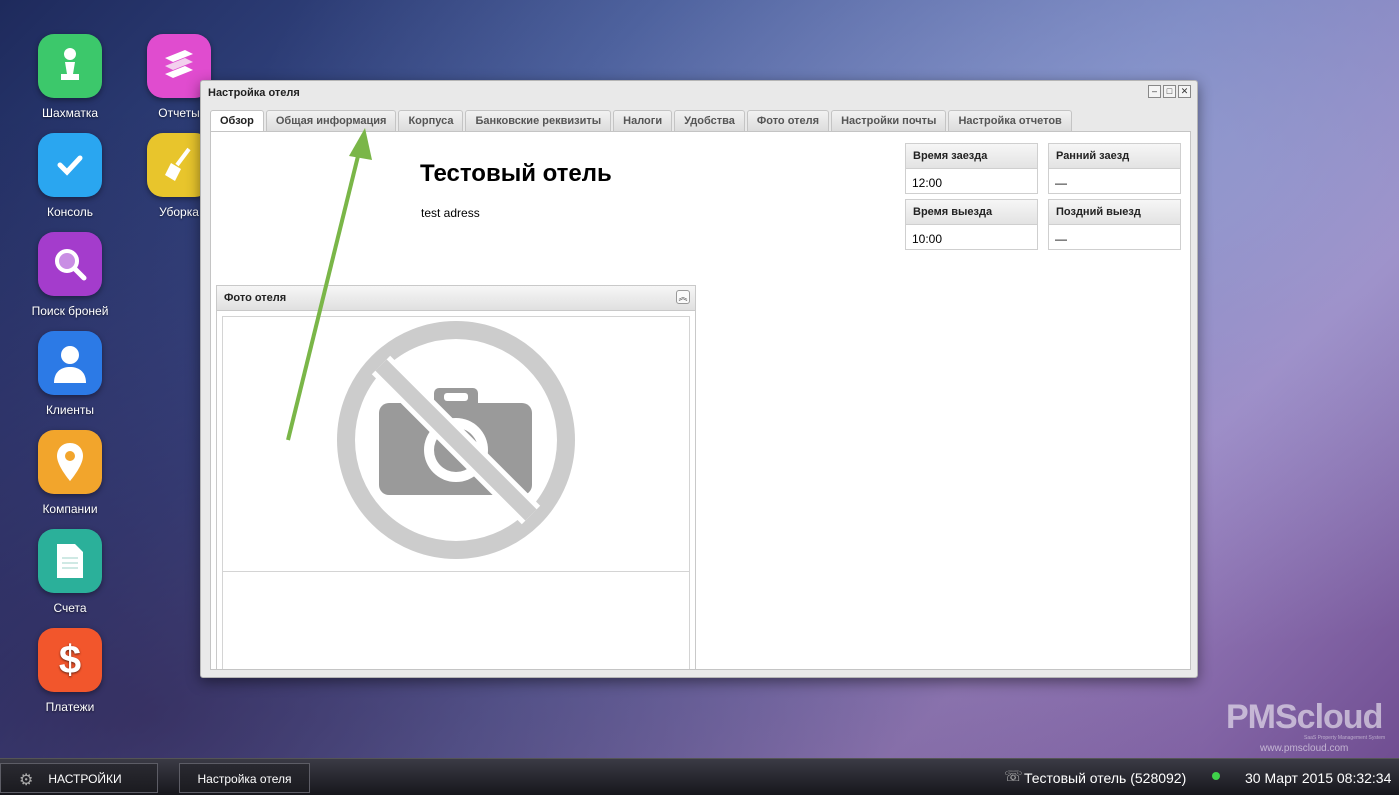 The image size is (1399, 795). I want to click on annotation-arrow, so click(329, 284).